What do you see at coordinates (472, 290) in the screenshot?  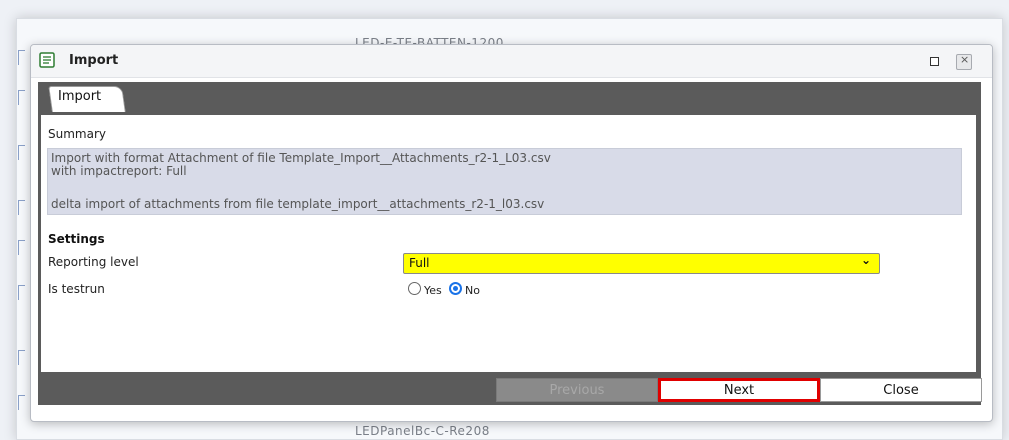 I see `radio-no-label: No` at bounding box center [472, 290].